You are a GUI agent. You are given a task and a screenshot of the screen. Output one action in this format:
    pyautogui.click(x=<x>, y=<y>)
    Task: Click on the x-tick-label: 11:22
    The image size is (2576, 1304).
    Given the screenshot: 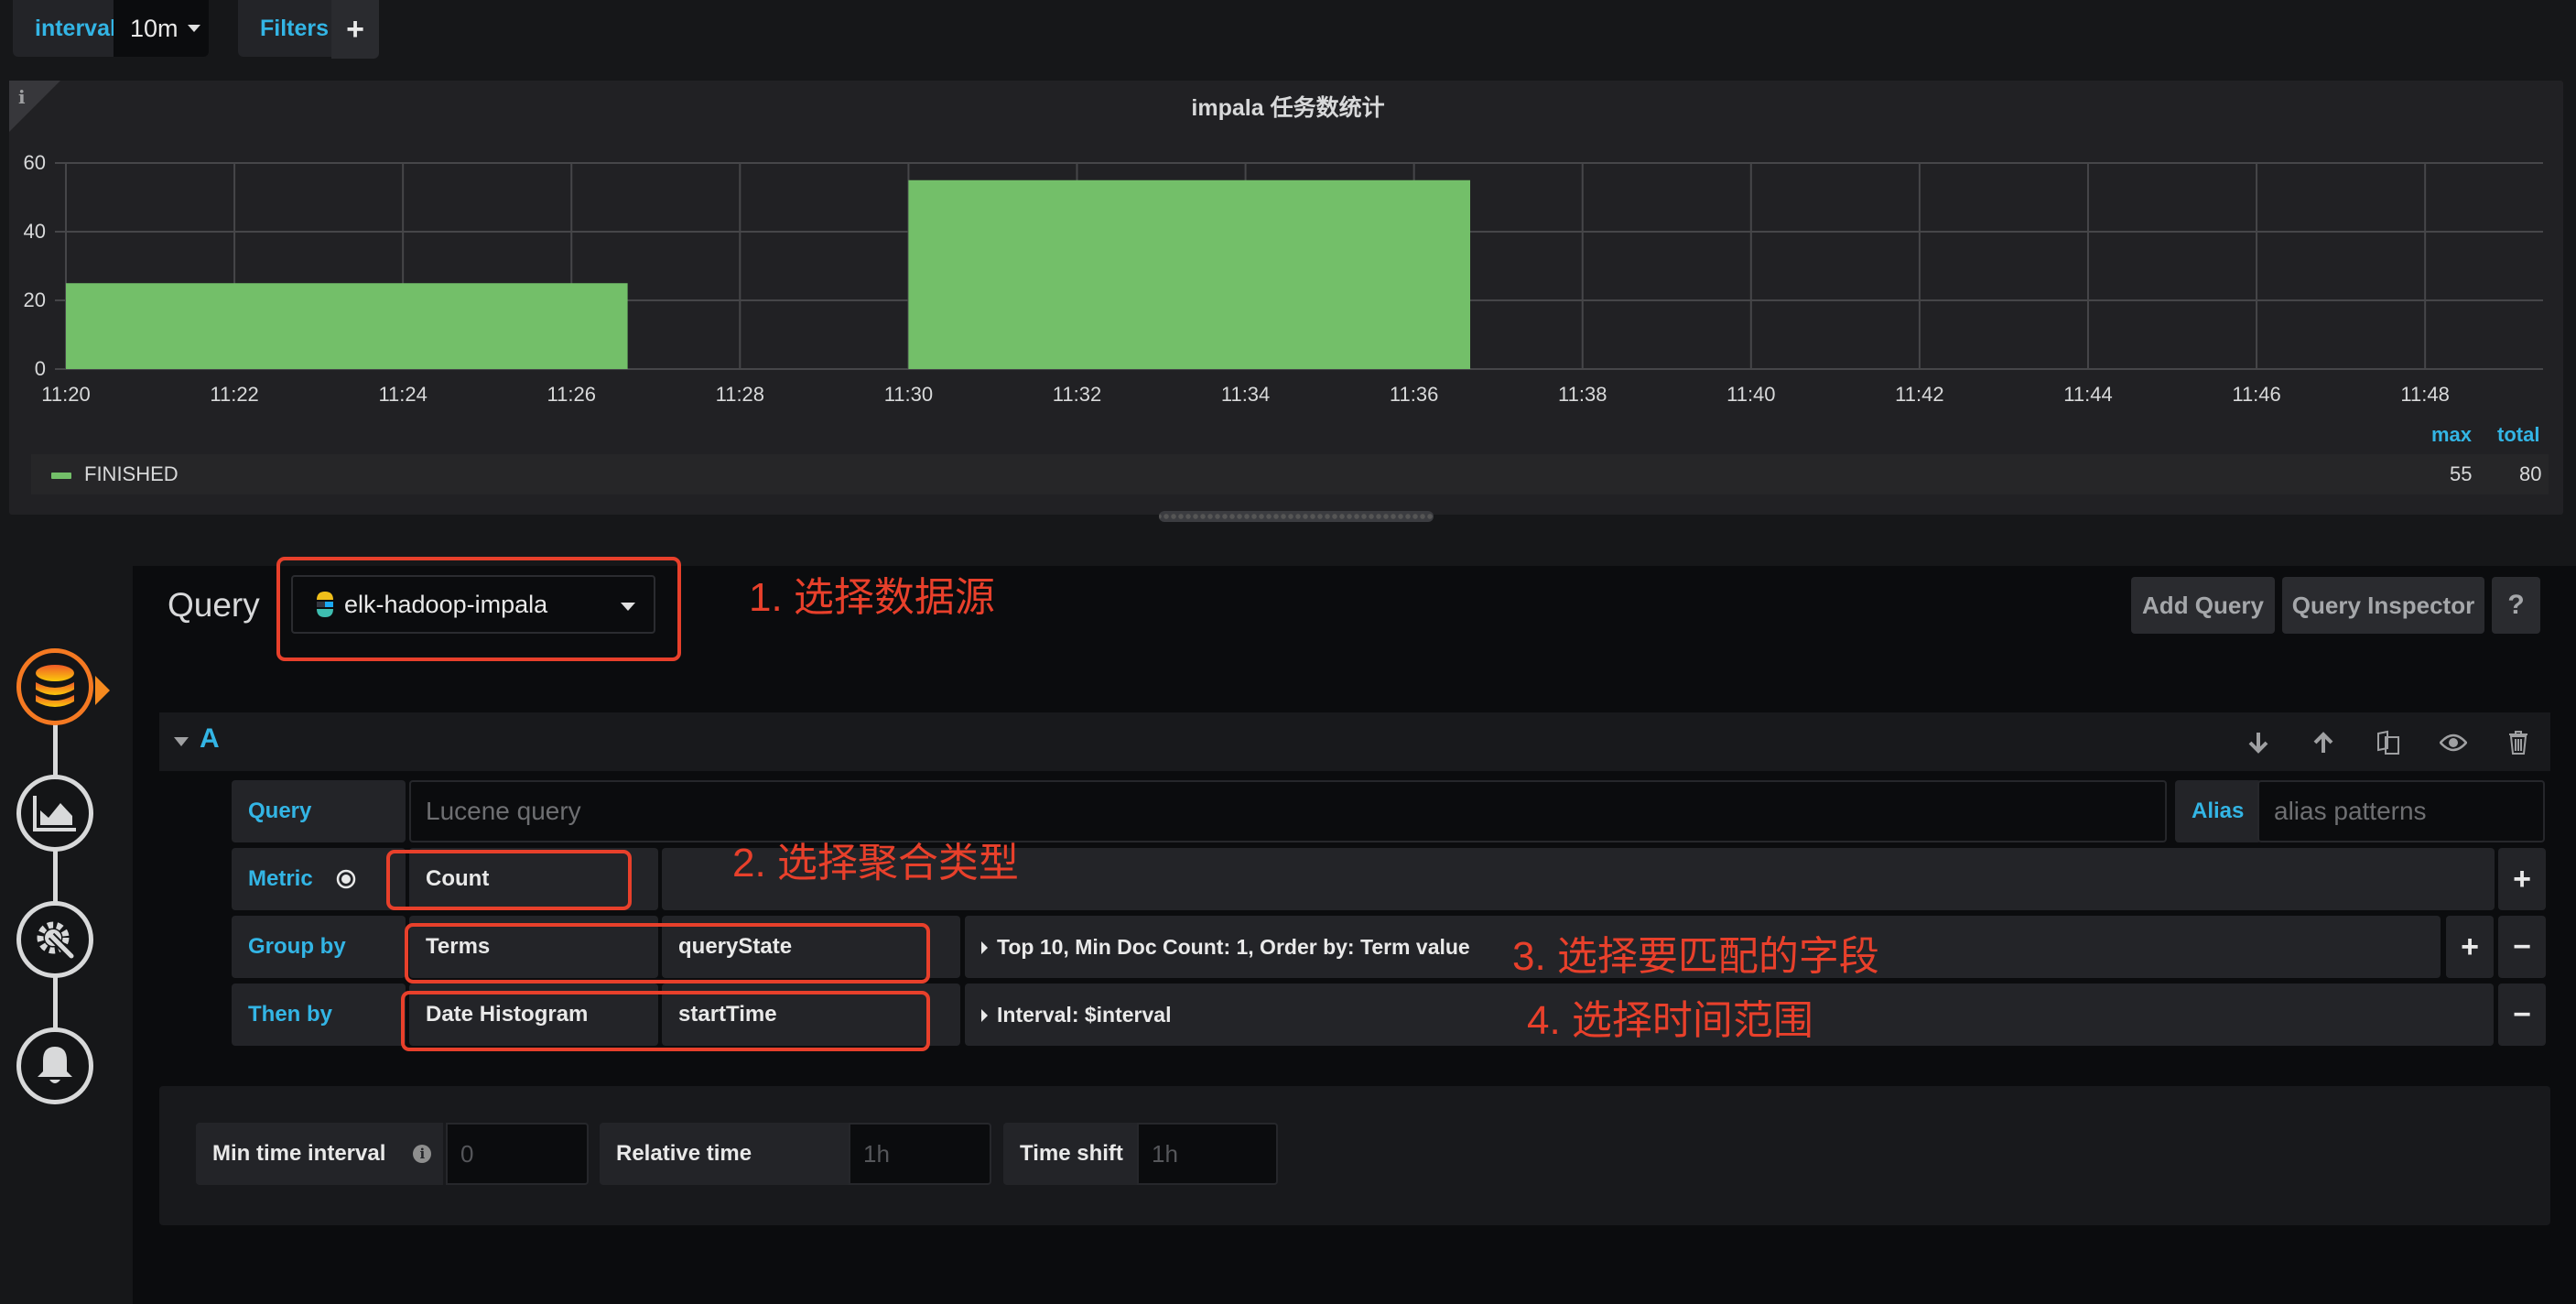 What is the action you would take?
    pyautogui.click(x=235, y=394)
    